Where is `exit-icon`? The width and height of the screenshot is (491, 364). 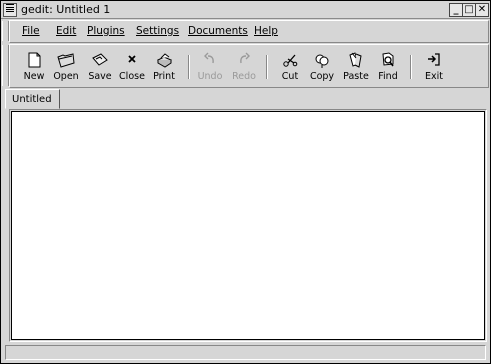
exit-icon is located at coordinates (434, 60).